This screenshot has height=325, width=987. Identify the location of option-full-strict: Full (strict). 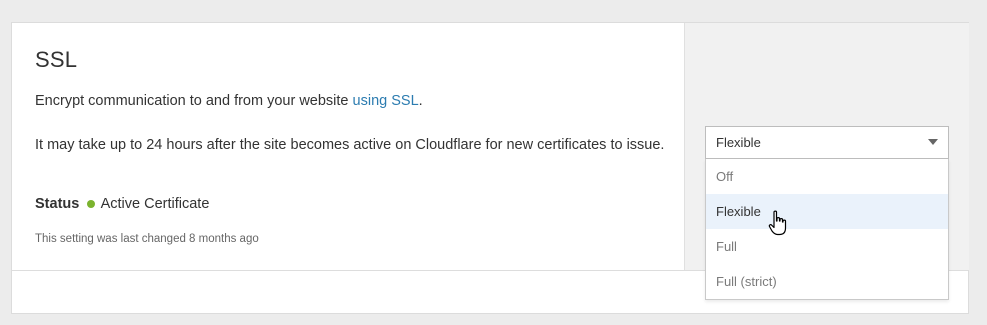
(827, 281).